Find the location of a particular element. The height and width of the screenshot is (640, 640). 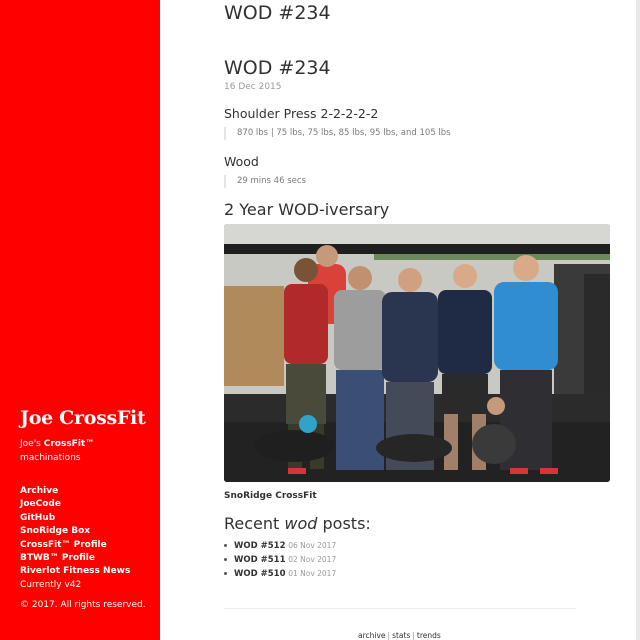

footer-link-trends: trends is located at coordinates (429, 635).